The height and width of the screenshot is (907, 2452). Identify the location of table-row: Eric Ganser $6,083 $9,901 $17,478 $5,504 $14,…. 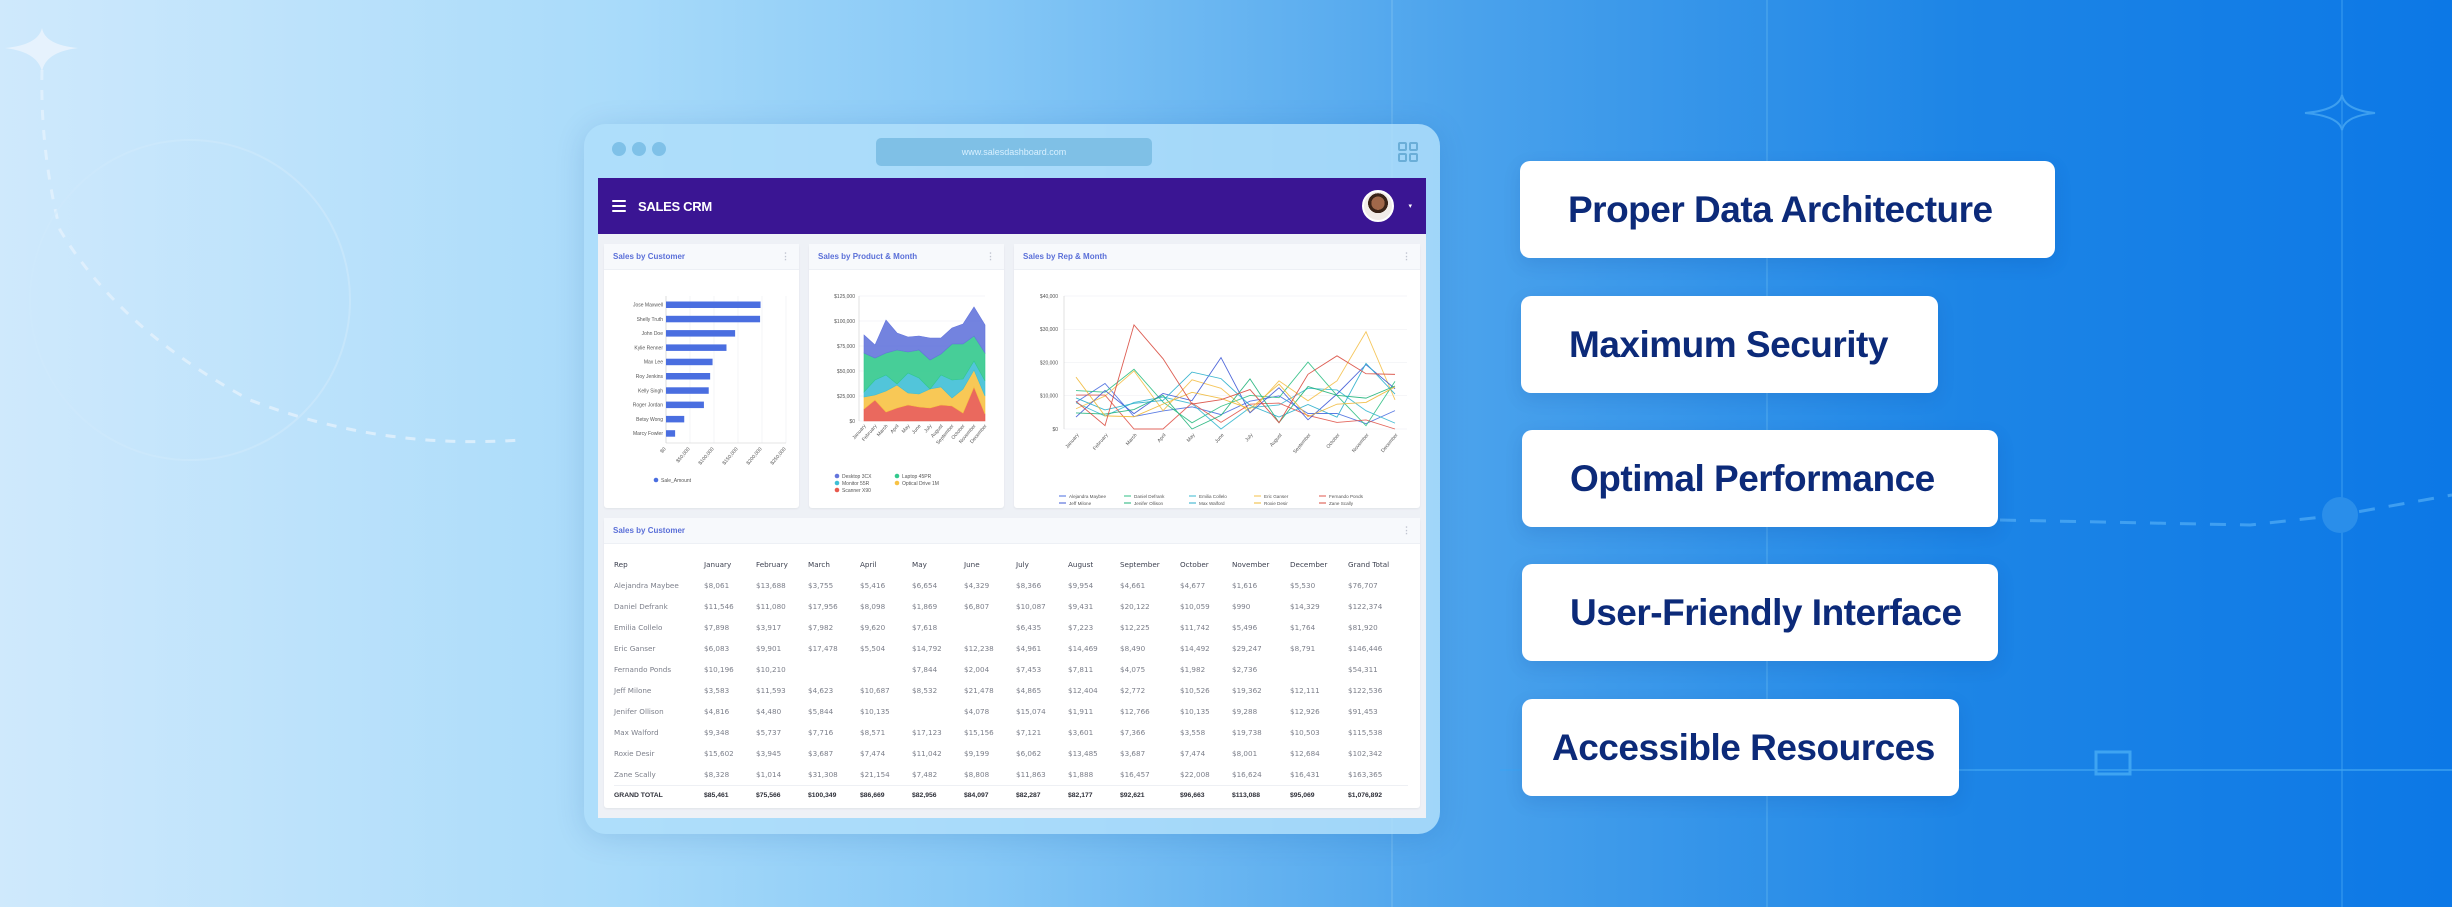
(1011, 648).